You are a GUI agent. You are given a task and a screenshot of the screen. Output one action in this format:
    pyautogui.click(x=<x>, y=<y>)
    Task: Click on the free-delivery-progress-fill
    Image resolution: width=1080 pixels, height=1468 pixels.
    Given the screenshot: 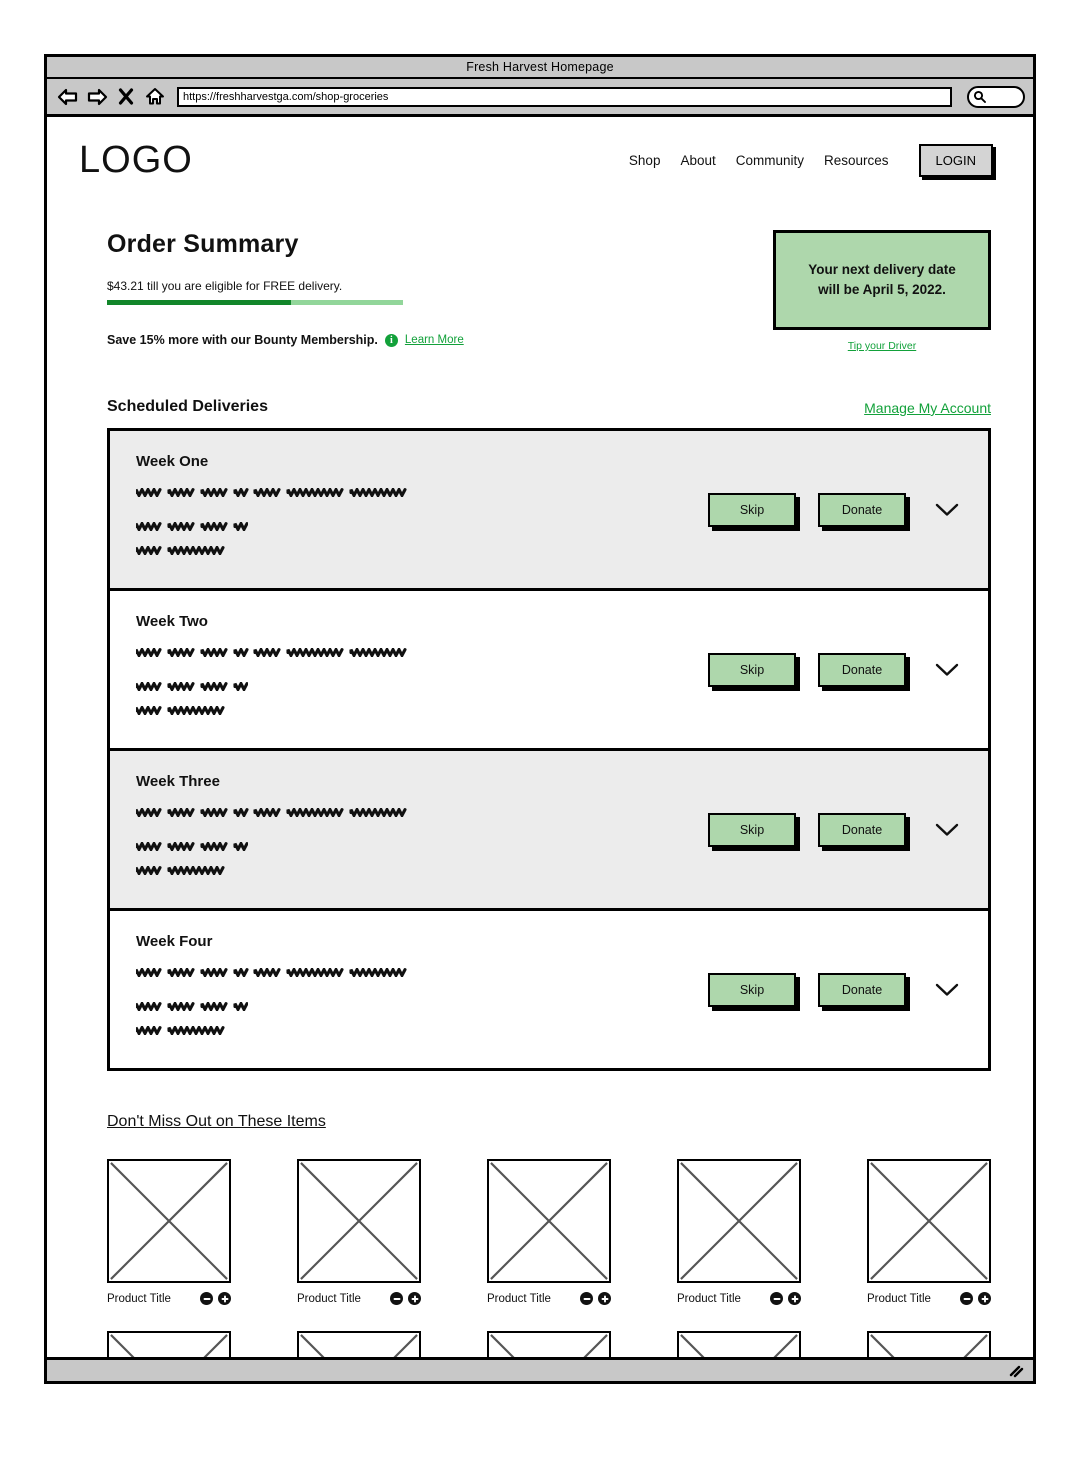 What is the action you would take?
    pyautogui.click(x=199, y=302)
    